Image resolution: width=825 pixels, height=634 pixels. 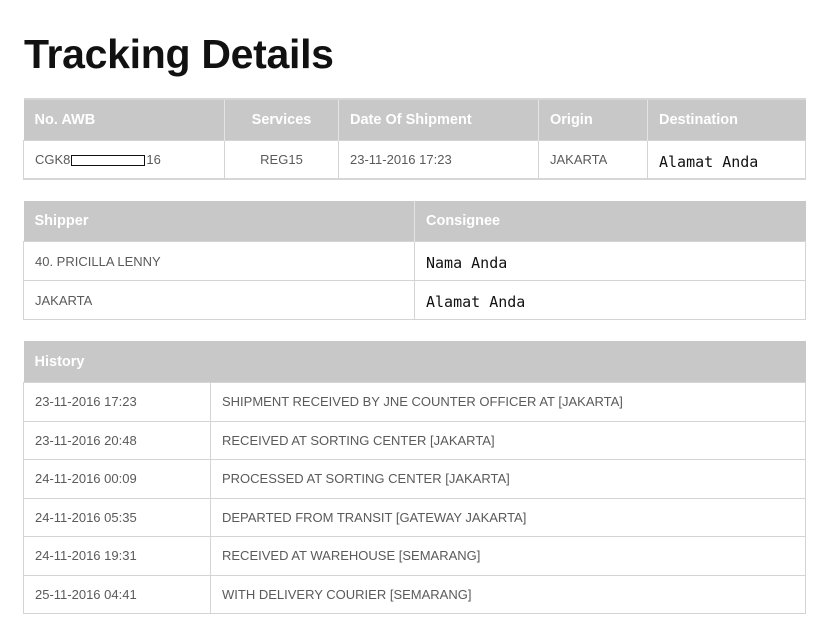 I want to click on page-title: Tracking Details, so click(x=179, y=54).